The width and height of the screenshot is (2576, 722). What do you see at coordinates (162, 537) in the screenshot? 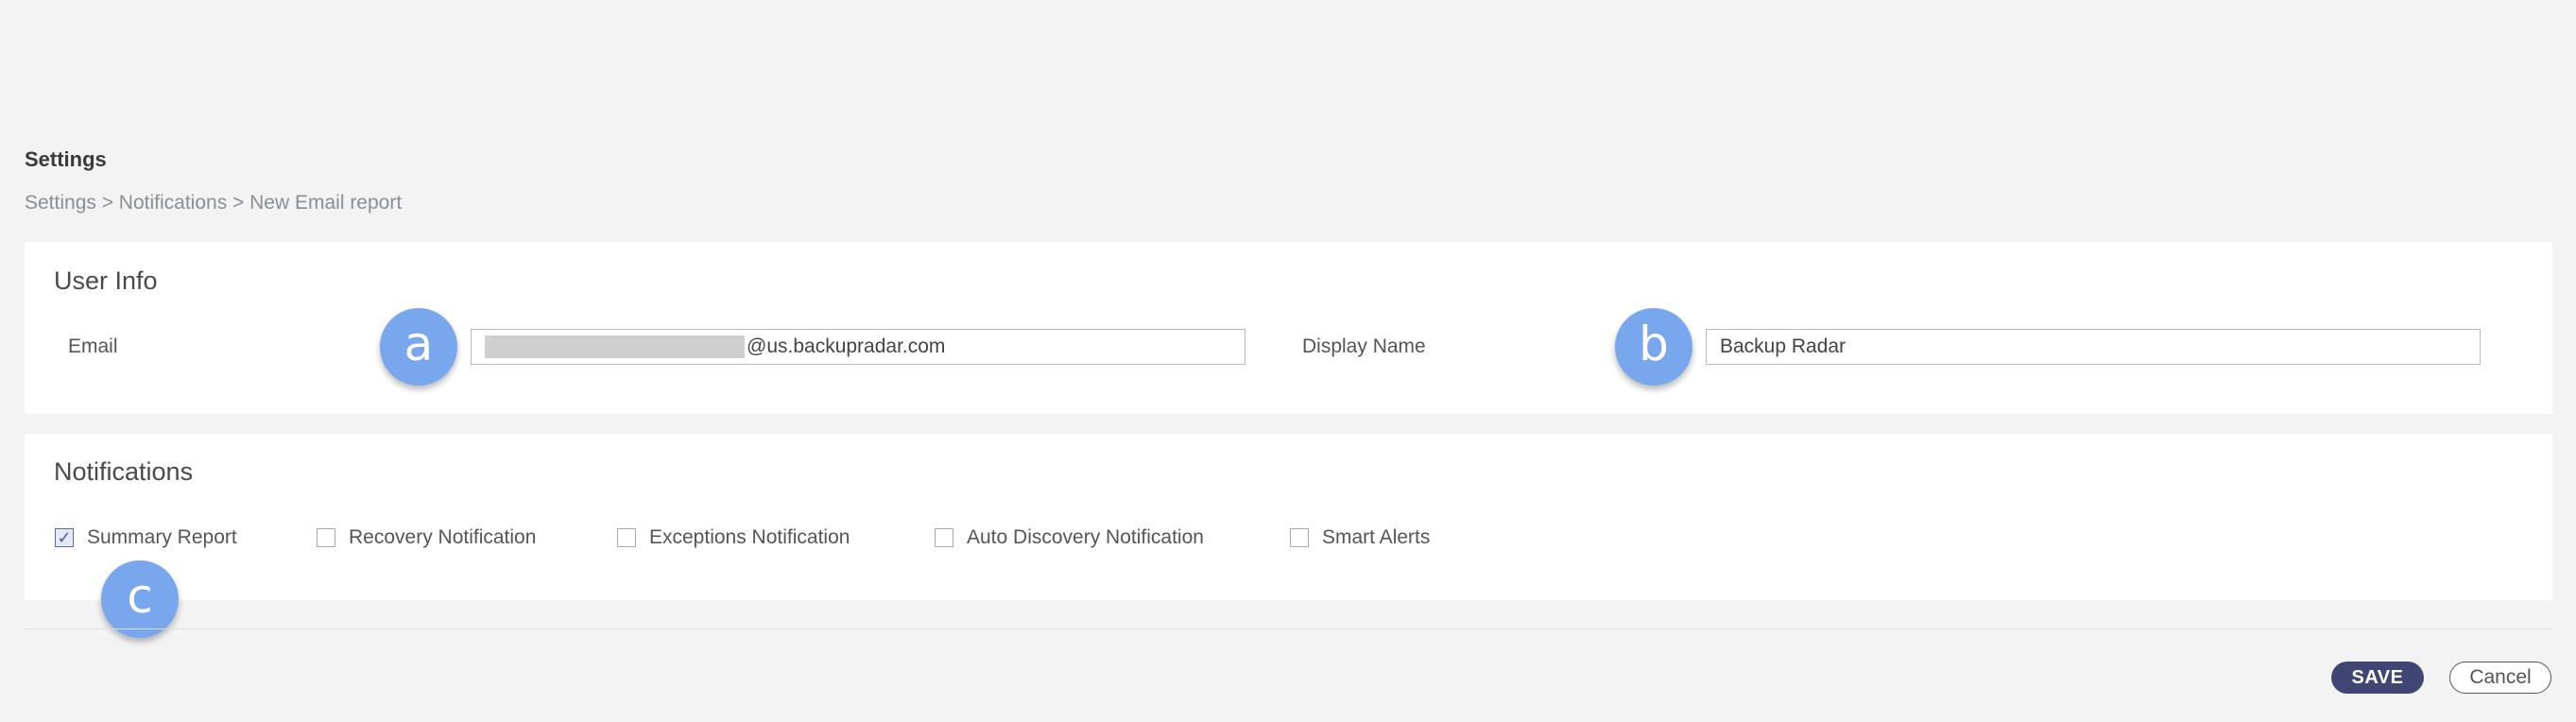
I see `summary-report-label: Summary Report` at bounding box center [162, 537].